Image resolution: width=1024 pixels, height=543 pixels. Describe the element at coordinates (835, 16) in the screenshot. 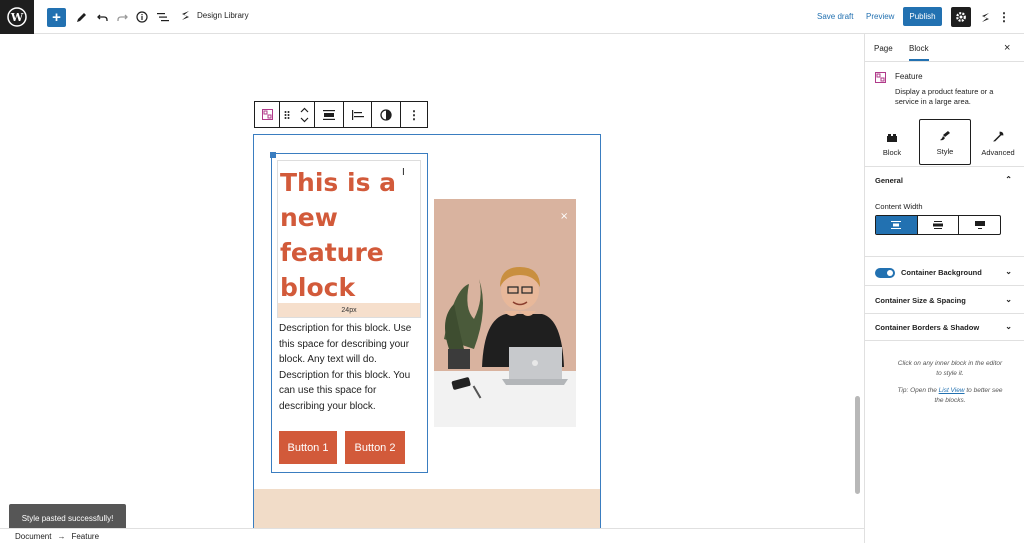

I see `save-draft-button: Save draft` at that location.